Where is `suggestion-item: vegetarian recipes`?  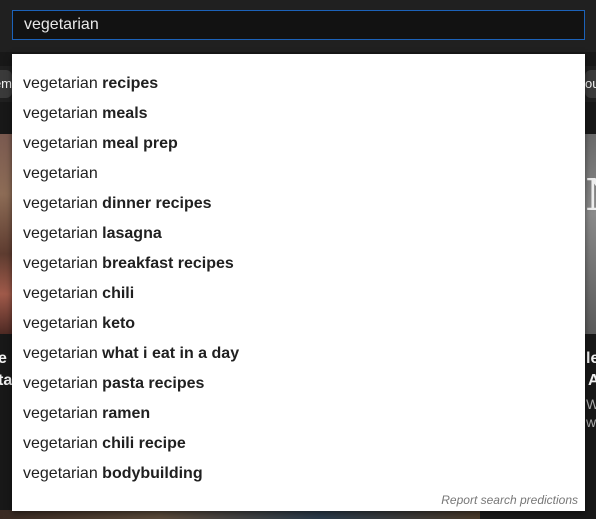 suggestion-item: vegetarian recipes is located at coordinates (298, 84).